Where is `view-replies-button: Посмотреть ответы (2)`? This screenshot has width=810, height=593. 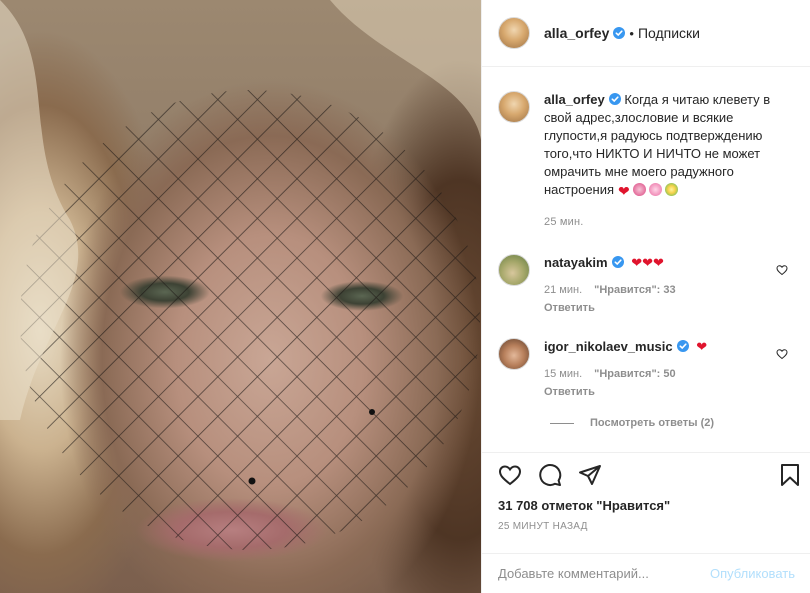
view-replies-button: Посмотреть ответы (2) is located at coordinates (632, 423).